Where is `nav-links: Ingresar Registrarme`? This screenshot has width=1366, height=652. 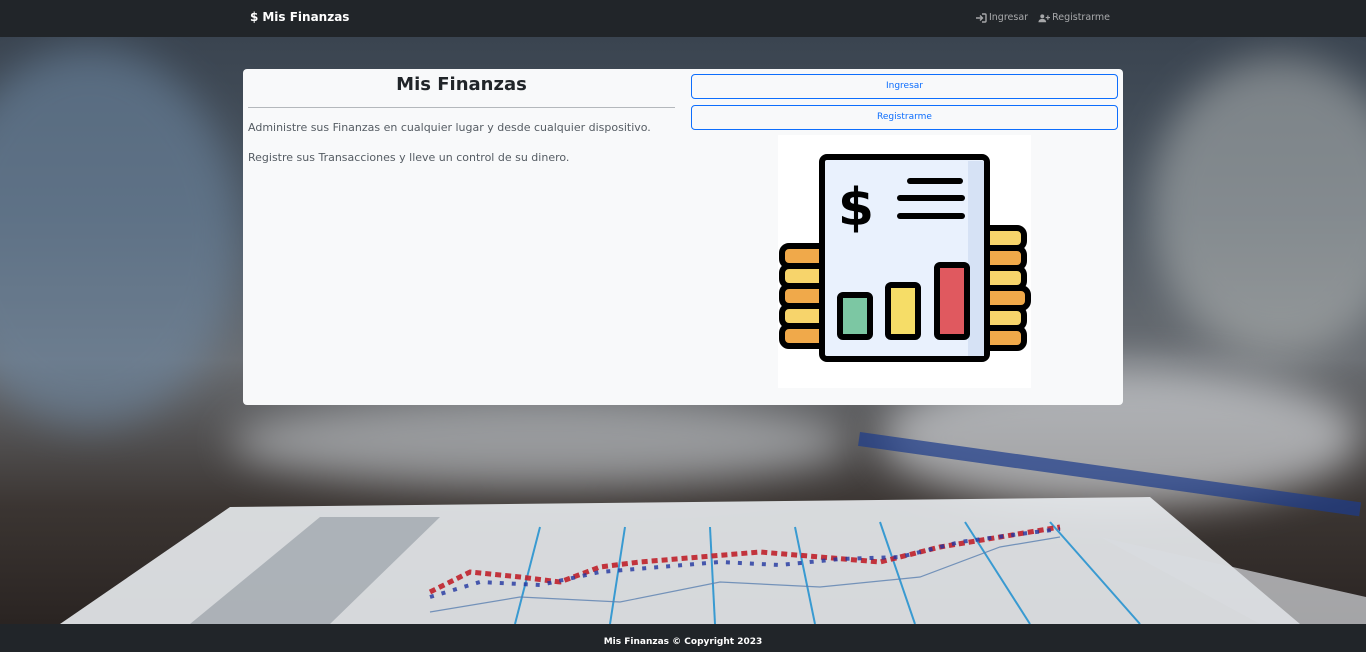
nav-links: Ingresar Registrarme is located at coordinates (1042, 17).